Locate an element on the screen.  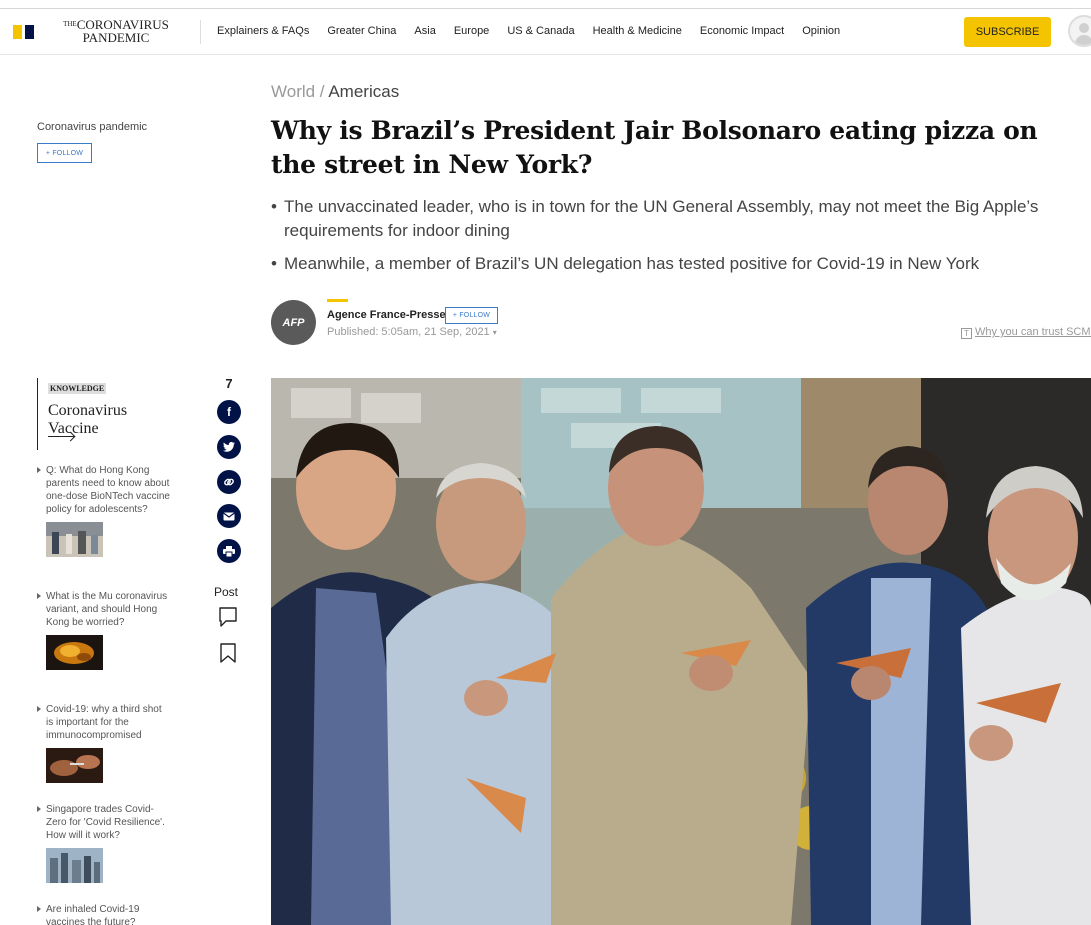
knowledge-card: KNOWLEDGE Coronavirus Vaccine is located at coordinates (102, 414).